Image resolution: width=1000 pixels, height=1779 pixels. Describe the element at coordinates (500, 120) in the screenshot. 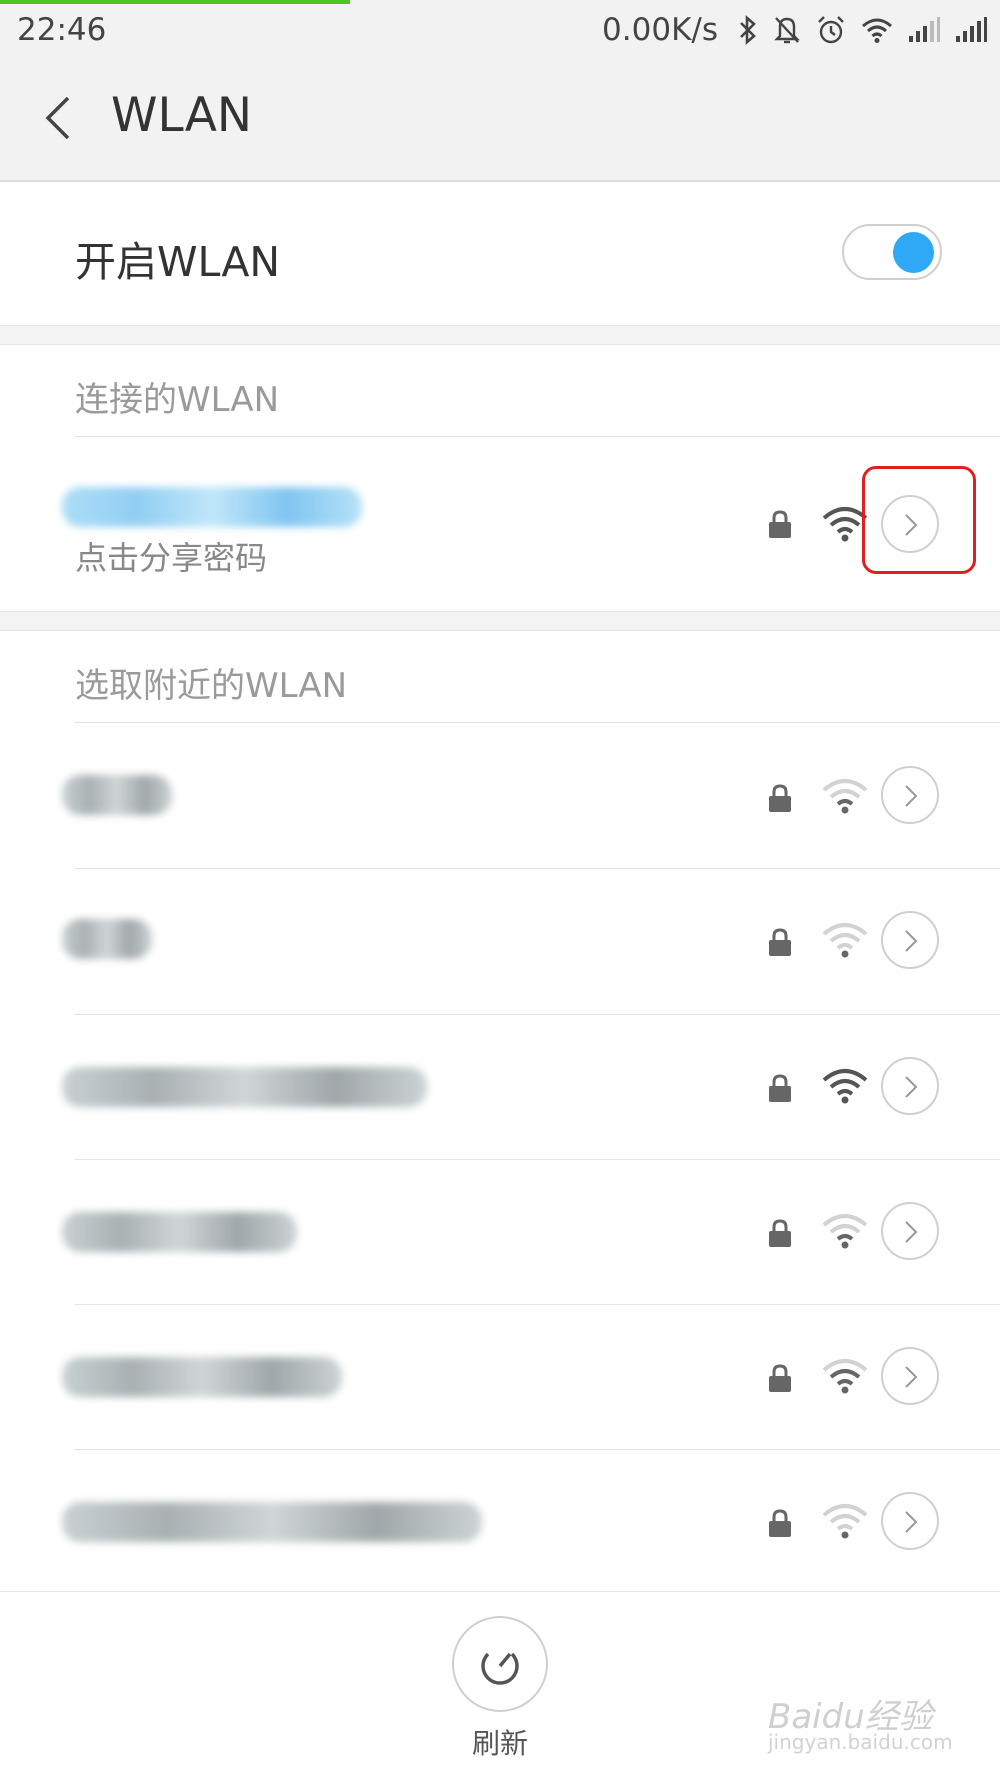

I see `title-bar: WLAN` at that location.